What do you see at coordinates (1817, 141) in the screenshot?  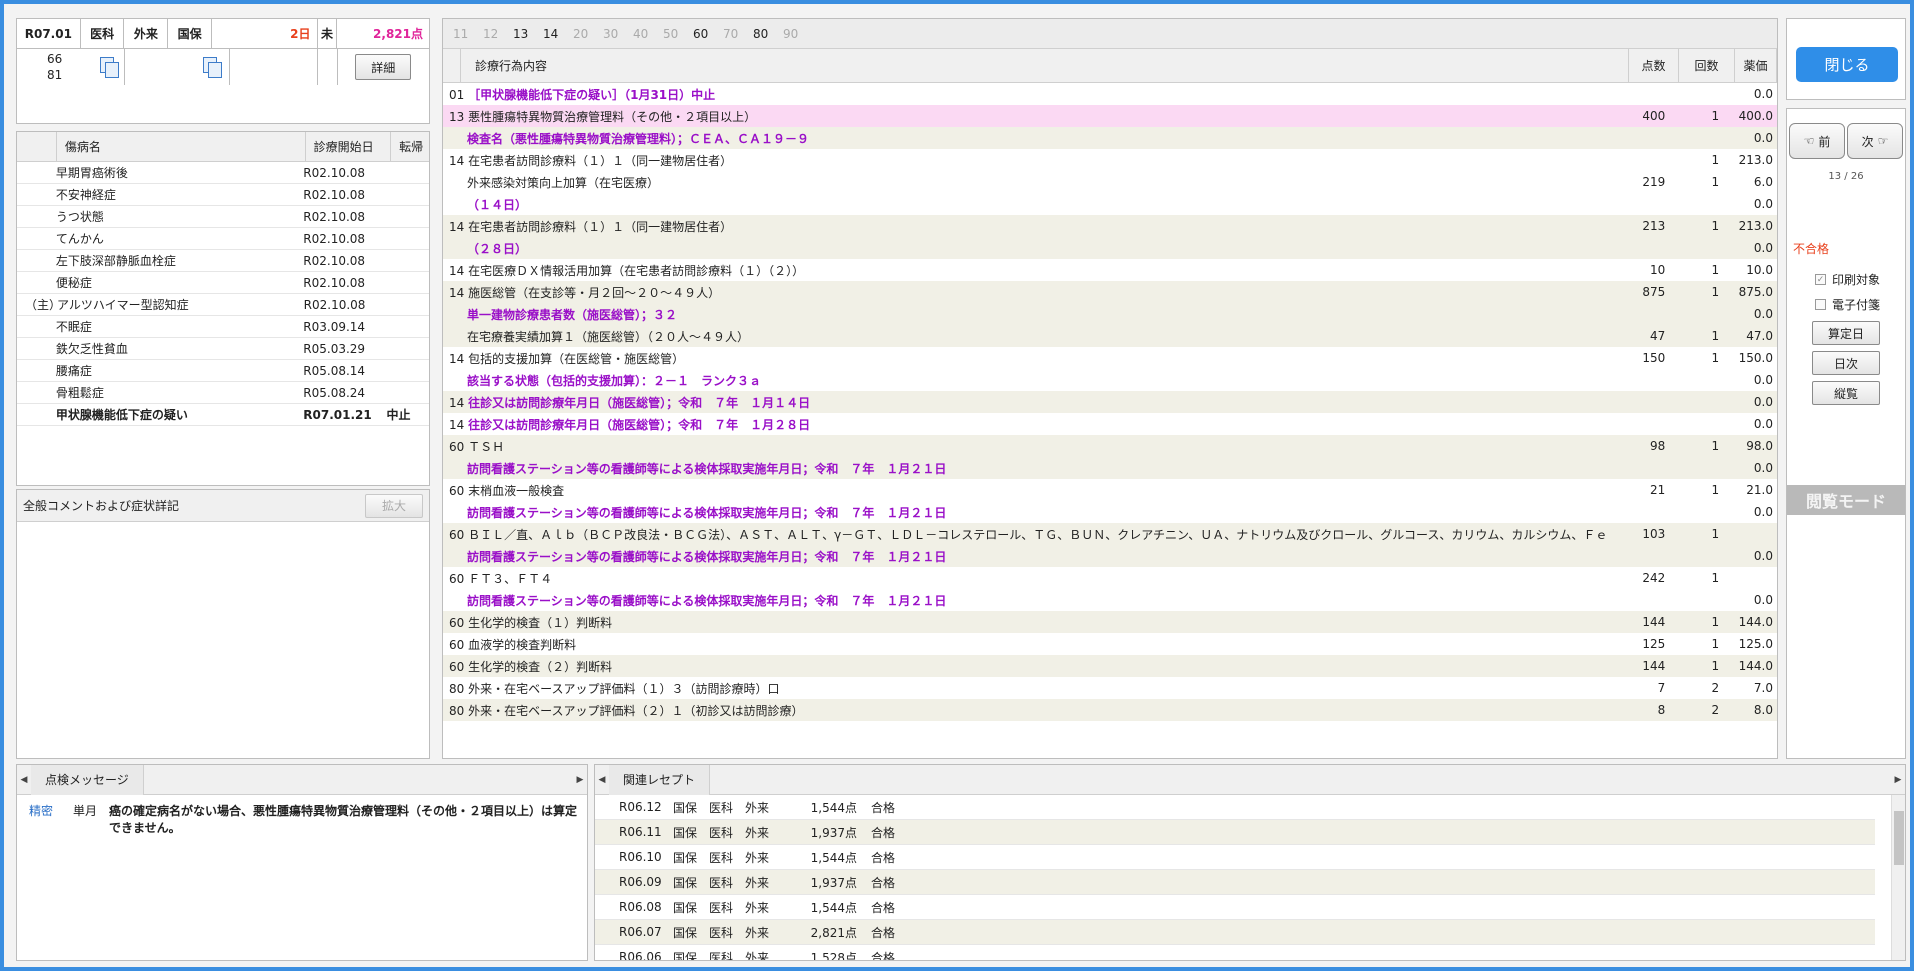 I see `prev-button: ☜ 前` at bounding box center [1817, 141].